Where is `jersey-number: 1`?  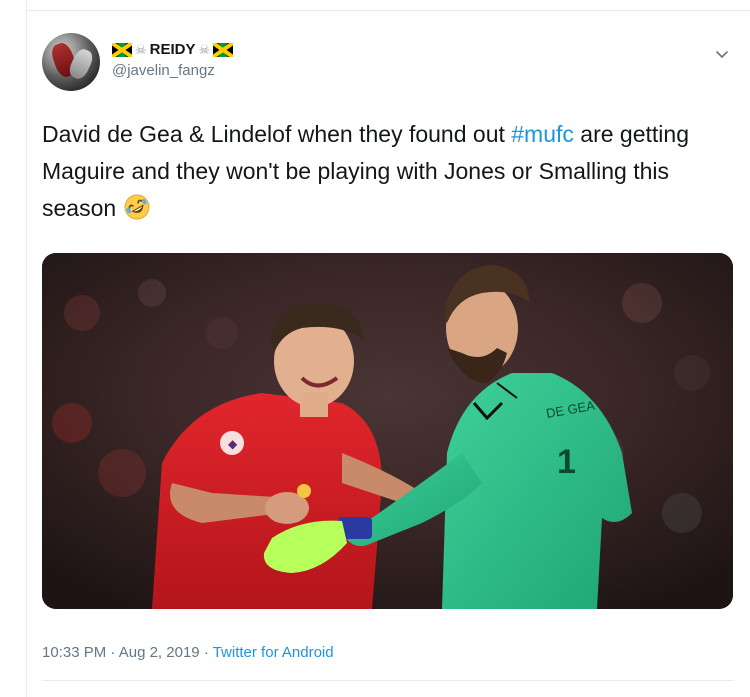
jersey-number: 1 is located at coordinates (566, 462).